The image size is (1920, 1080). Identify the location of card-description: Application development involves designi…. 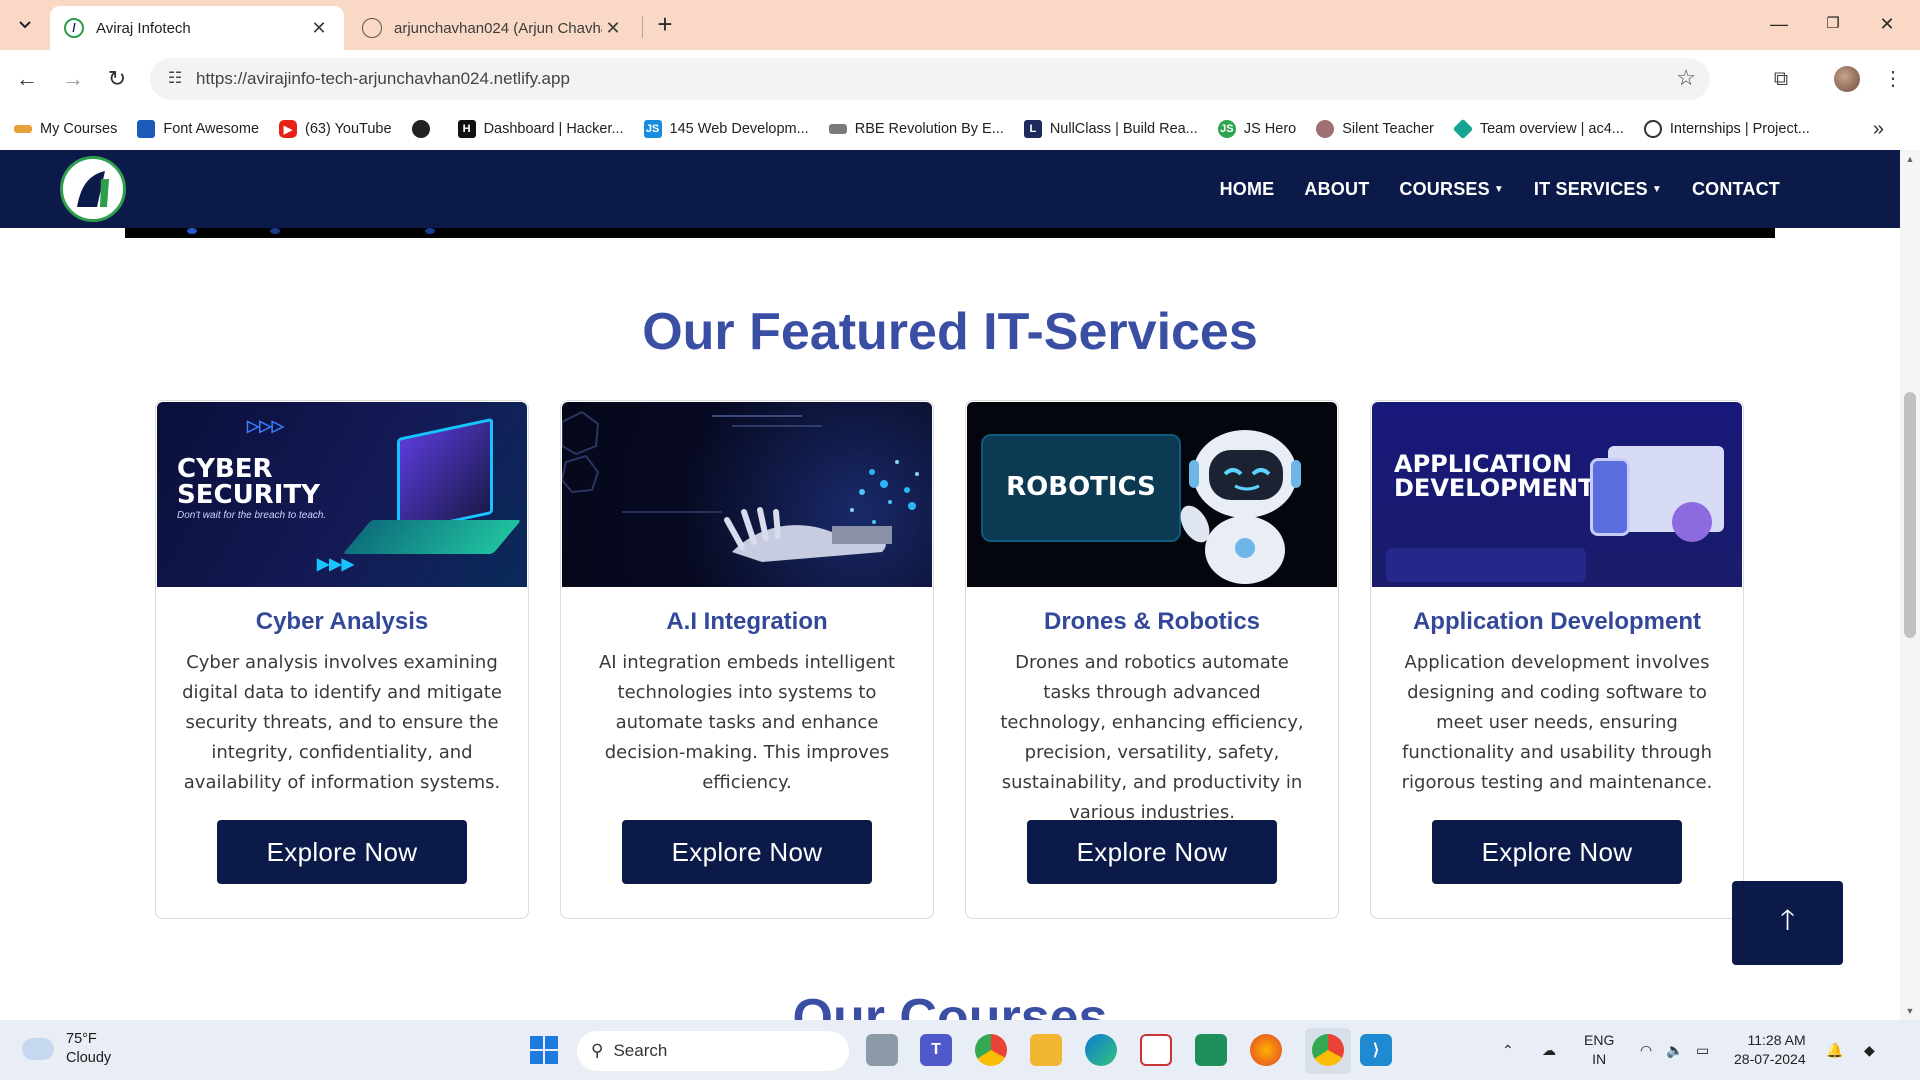
(1557, 722).